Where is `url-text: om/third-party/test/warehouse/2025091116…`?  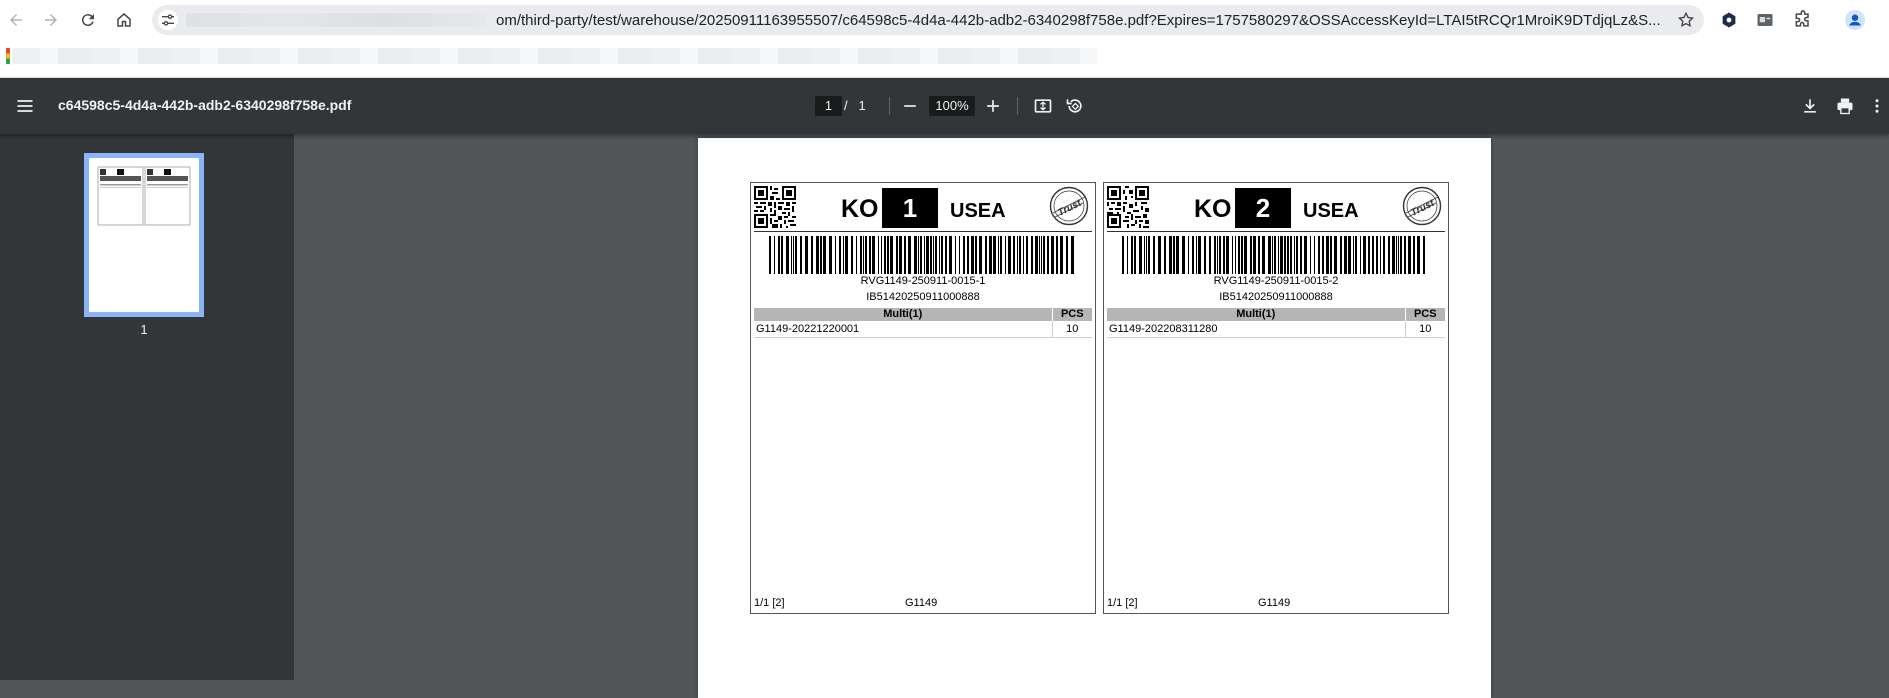
url-text: om/third-party/test/warehouse/2025091116… is located at coordinates (1079, 20).